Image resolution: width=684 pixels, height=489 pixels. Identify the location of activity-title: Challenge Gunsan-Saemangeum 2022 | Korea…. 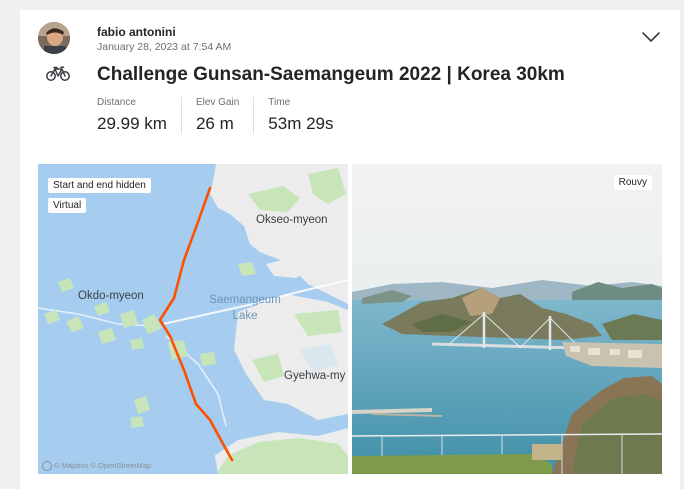
(331, 75).